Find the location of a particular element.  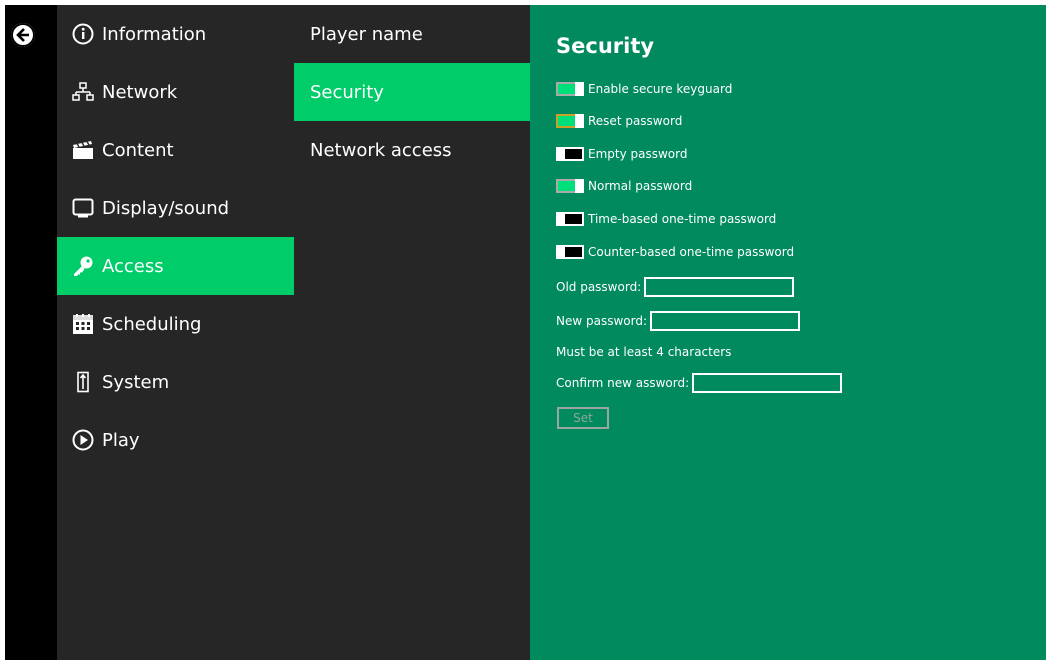

hotp-toggle is located at coordinates (570, 252).